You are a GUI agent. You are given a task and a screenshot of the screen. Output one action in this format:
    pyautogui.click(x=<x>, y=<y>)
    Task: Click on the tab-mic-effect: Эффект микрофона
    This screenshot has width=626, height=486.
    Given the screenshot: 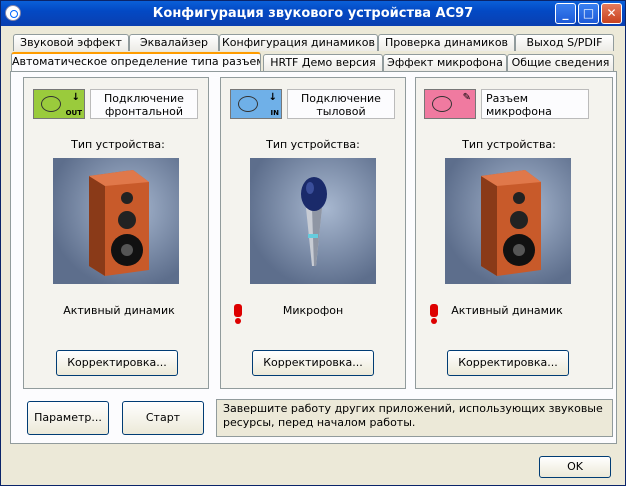 What is the action you would take?
    pyautogui.click(x=445, y=62)
    